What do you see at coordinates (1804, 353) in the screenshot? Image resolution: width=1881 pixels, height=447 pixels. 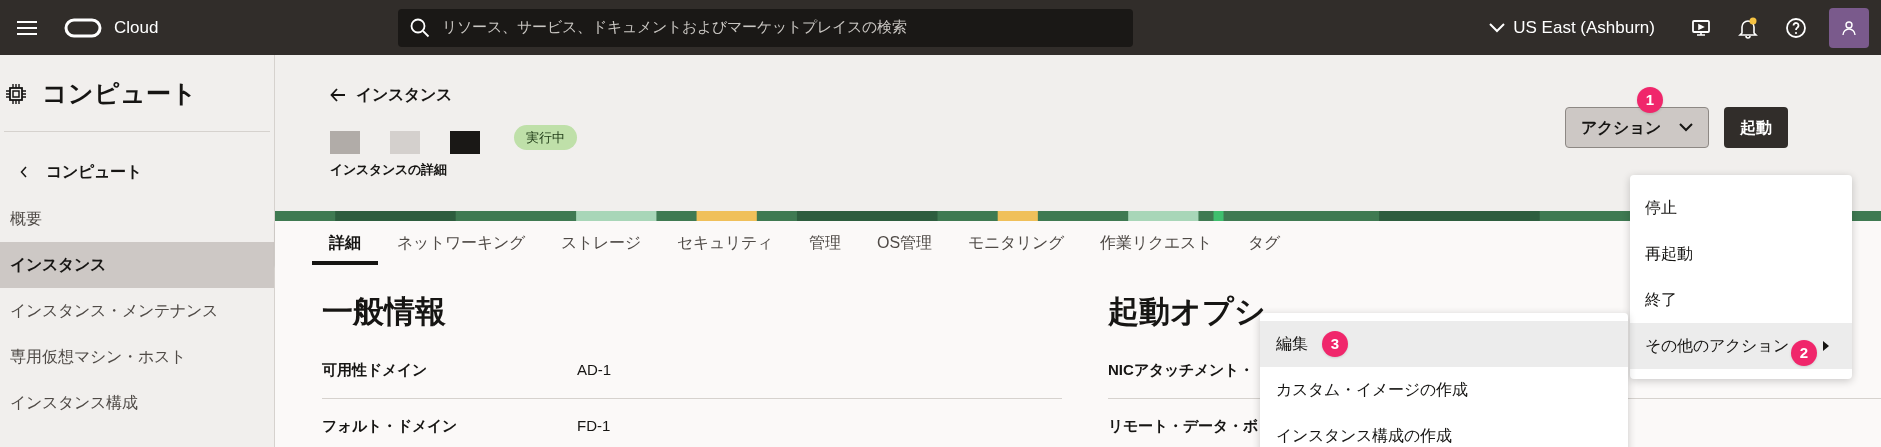 I see `step-number-badge: 2` at bounding box center [1804, 353].